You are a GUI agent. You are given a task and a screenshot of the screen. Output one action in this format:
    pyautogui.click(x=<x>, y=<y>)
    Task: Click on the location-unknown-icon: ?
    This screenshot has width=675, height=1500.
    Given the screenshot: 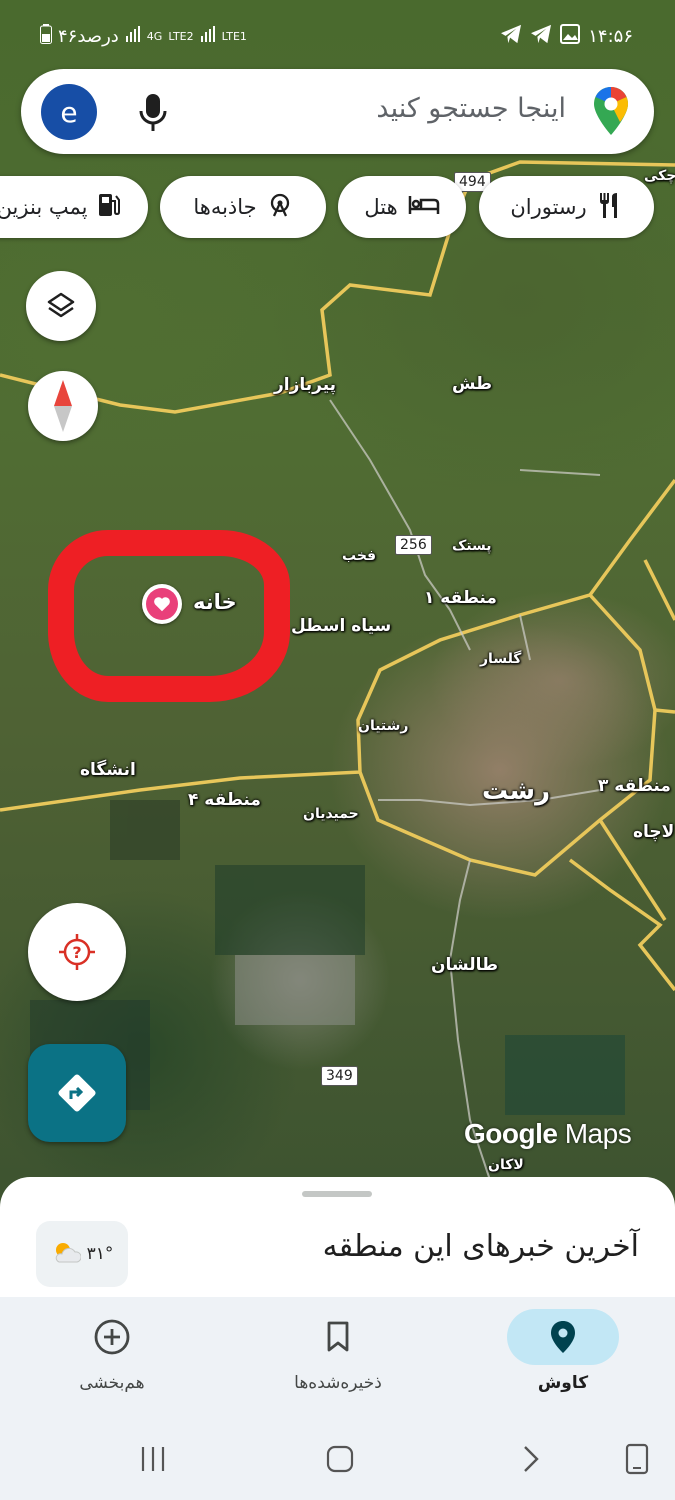 What is the action you would take?
    pyautogui.click(x=77, y=952)
    